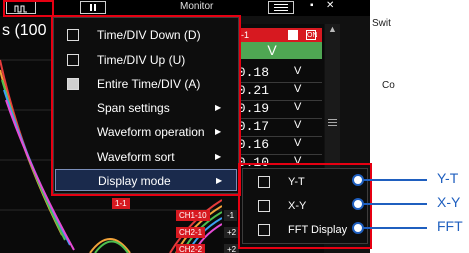  I want to click on submenu-item-label: FFT Display, so click(318, 230).